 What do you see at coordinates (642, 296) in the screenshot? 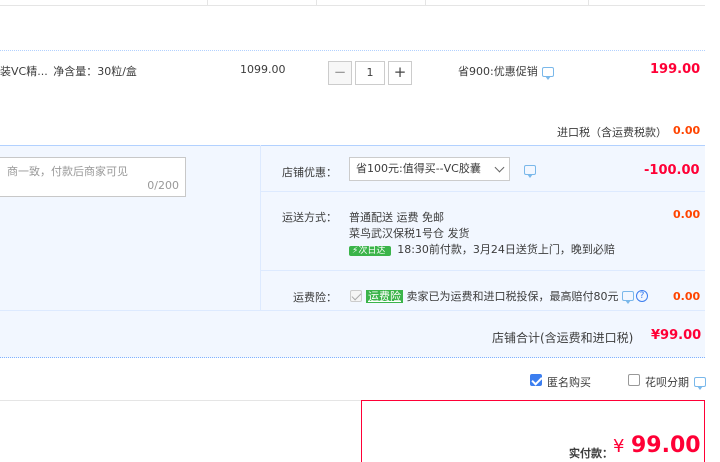
I see `help-icon: ?` at bounding box center [642, 296].